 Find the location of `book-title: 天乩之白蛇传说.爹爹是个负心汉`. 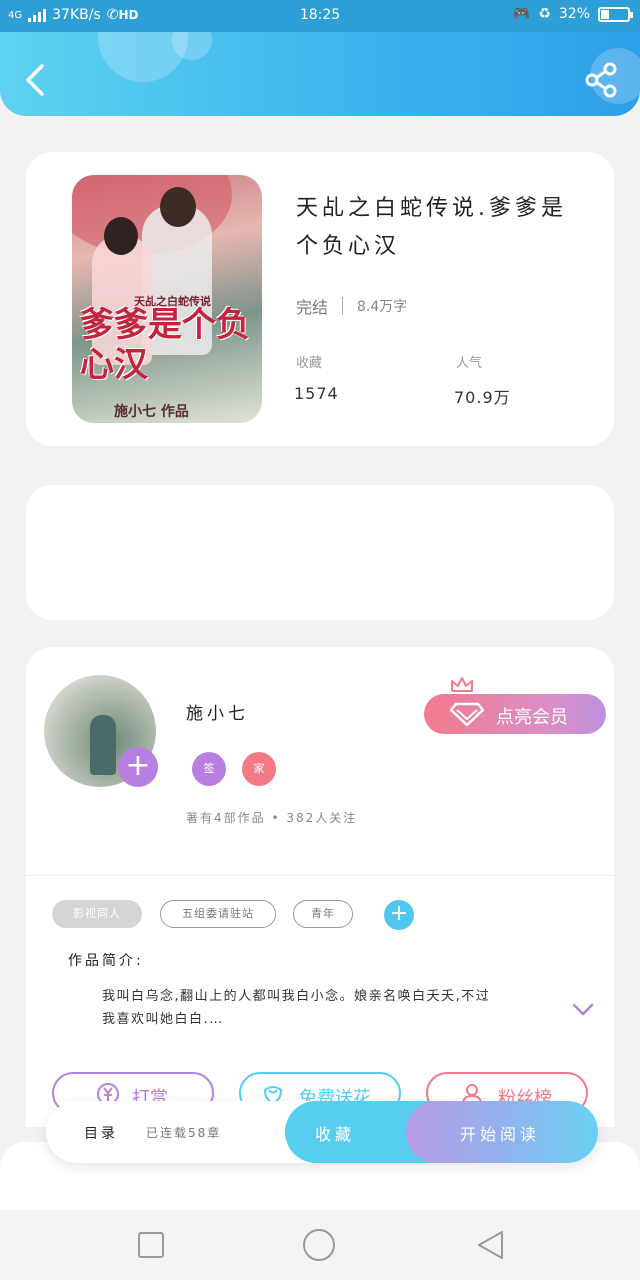

book-title: 天乩之白蛇传说.爹爹是个负心汉 is located at coordinates (431, 227).